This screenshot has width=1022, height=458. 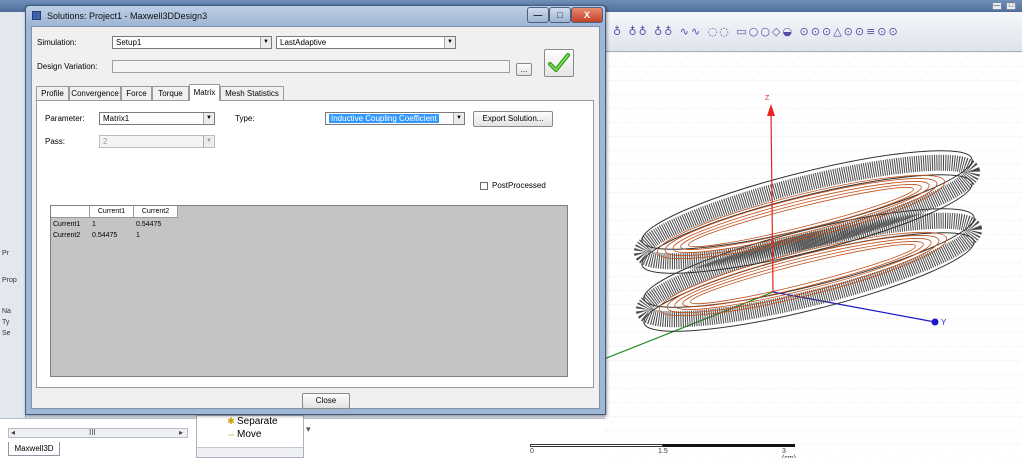 What do you see at coordinates (519, 185) in the screenshot?
I see `postprocessed-label: PostProcessed` at bounding box center [519, 185].